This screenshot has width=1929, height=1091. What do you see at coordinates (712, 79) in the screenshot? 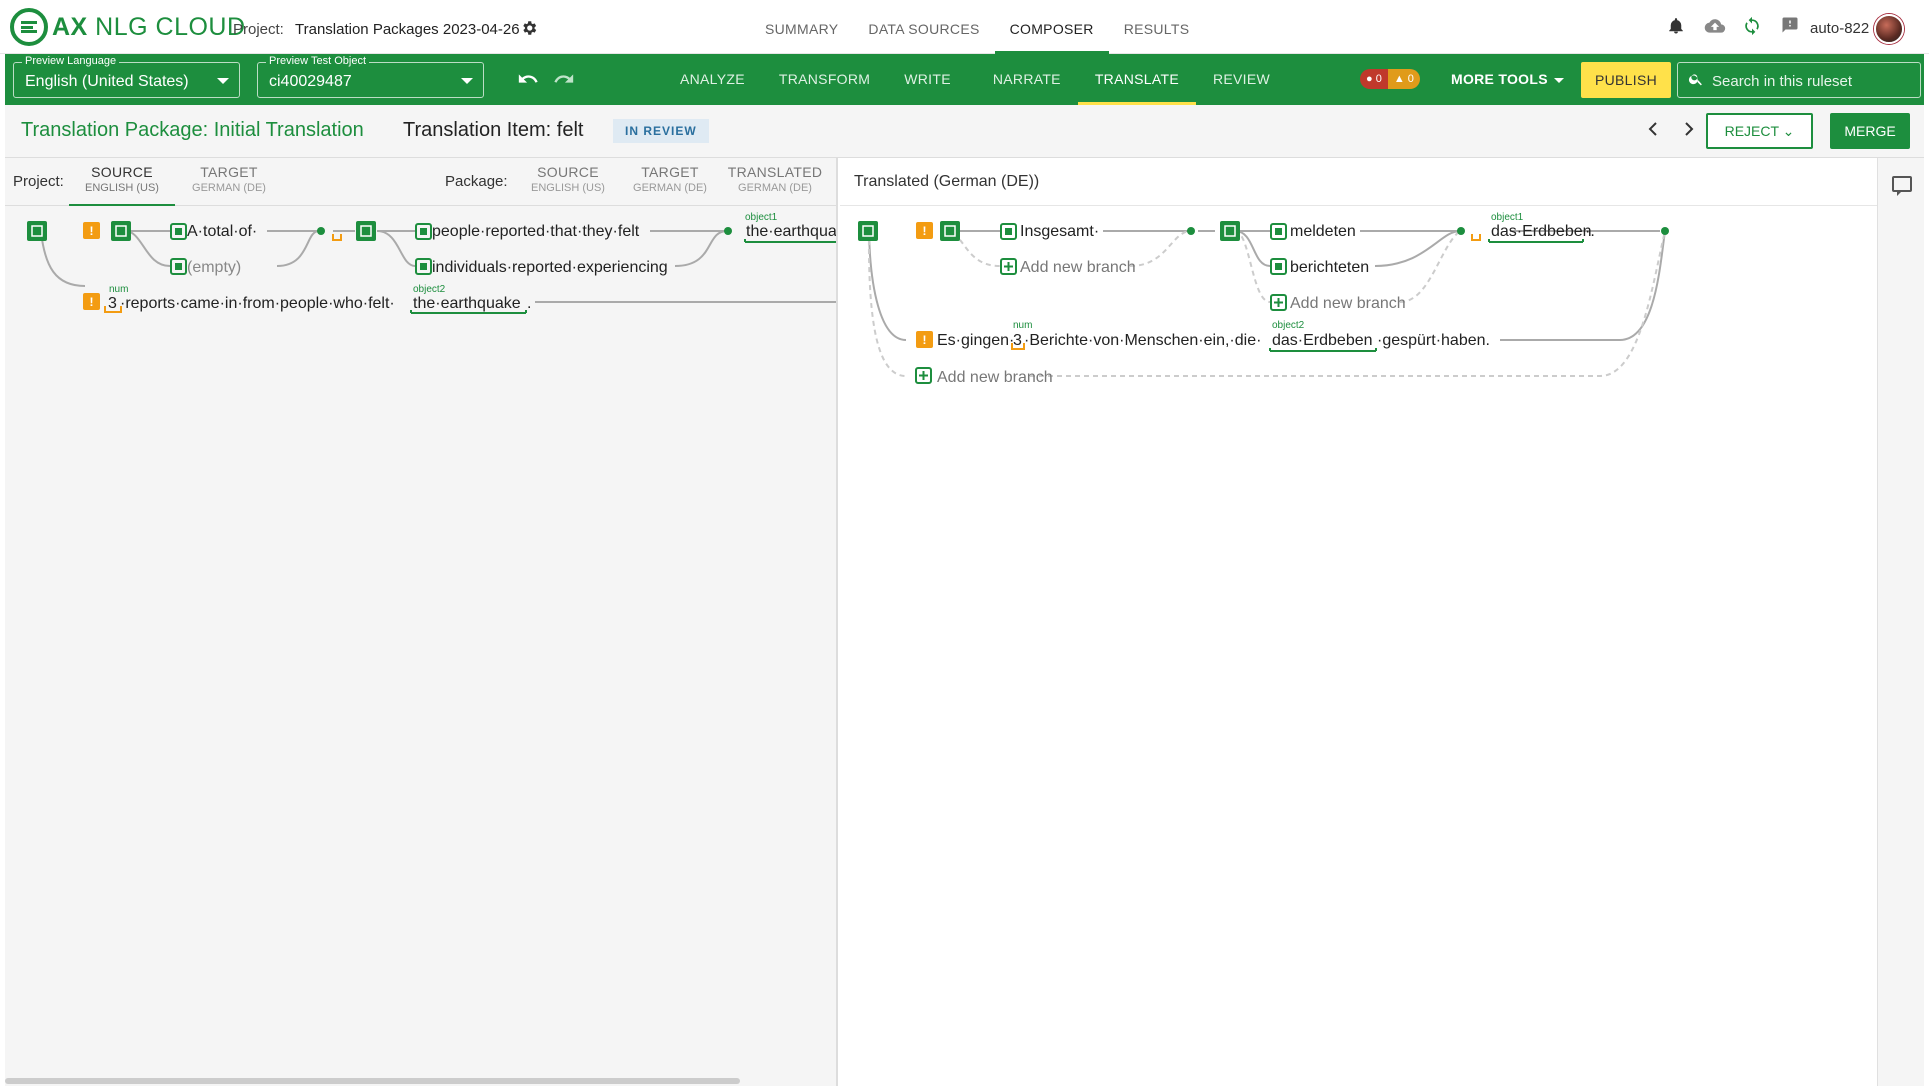
I see `tab-analyze: ANALYZE` at bounding box center [712, 79].